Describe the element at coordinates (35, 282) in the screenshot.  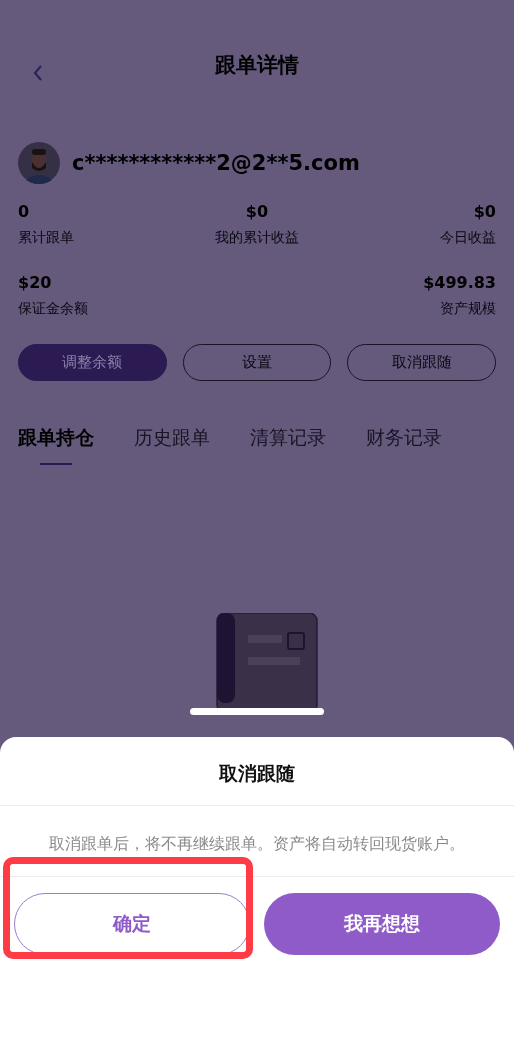
I see `stat-value: $20` at that location.